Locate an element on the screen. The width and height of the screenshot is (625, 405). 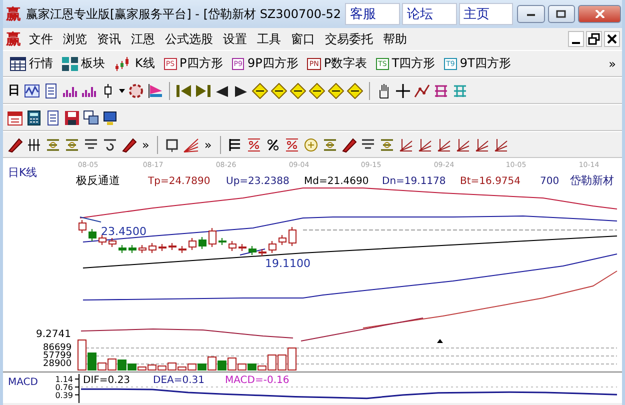
period-label: 日K线 is located at coordinates (23, 172).